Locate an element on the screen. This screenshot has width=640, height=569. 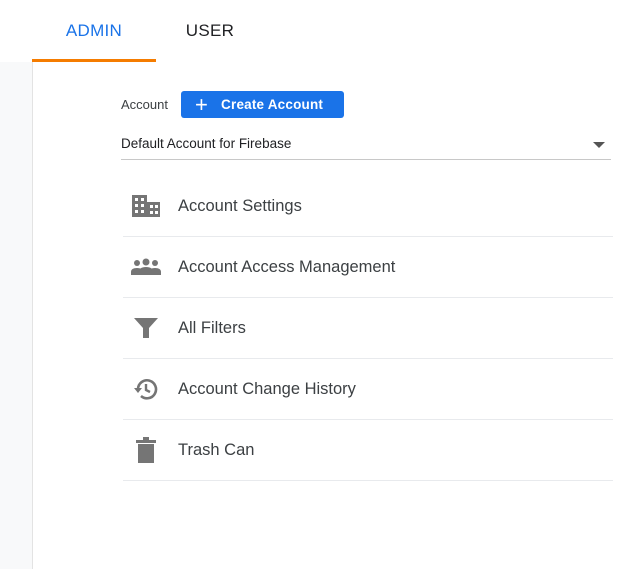
menu-item-label: Trash Can is located at coordinates (216, 449).